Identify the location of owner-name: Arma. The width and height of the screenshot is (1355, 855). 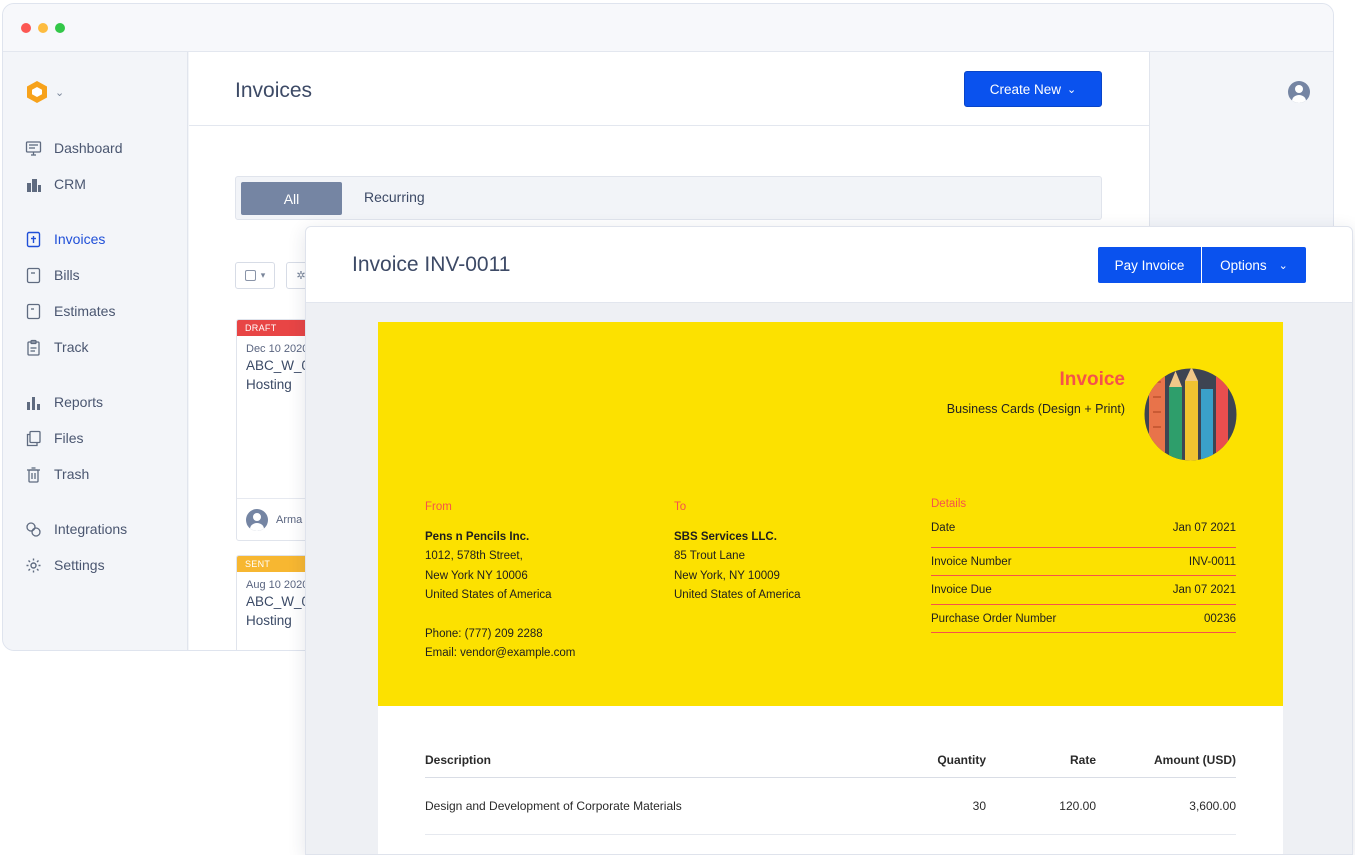
(289, 519).